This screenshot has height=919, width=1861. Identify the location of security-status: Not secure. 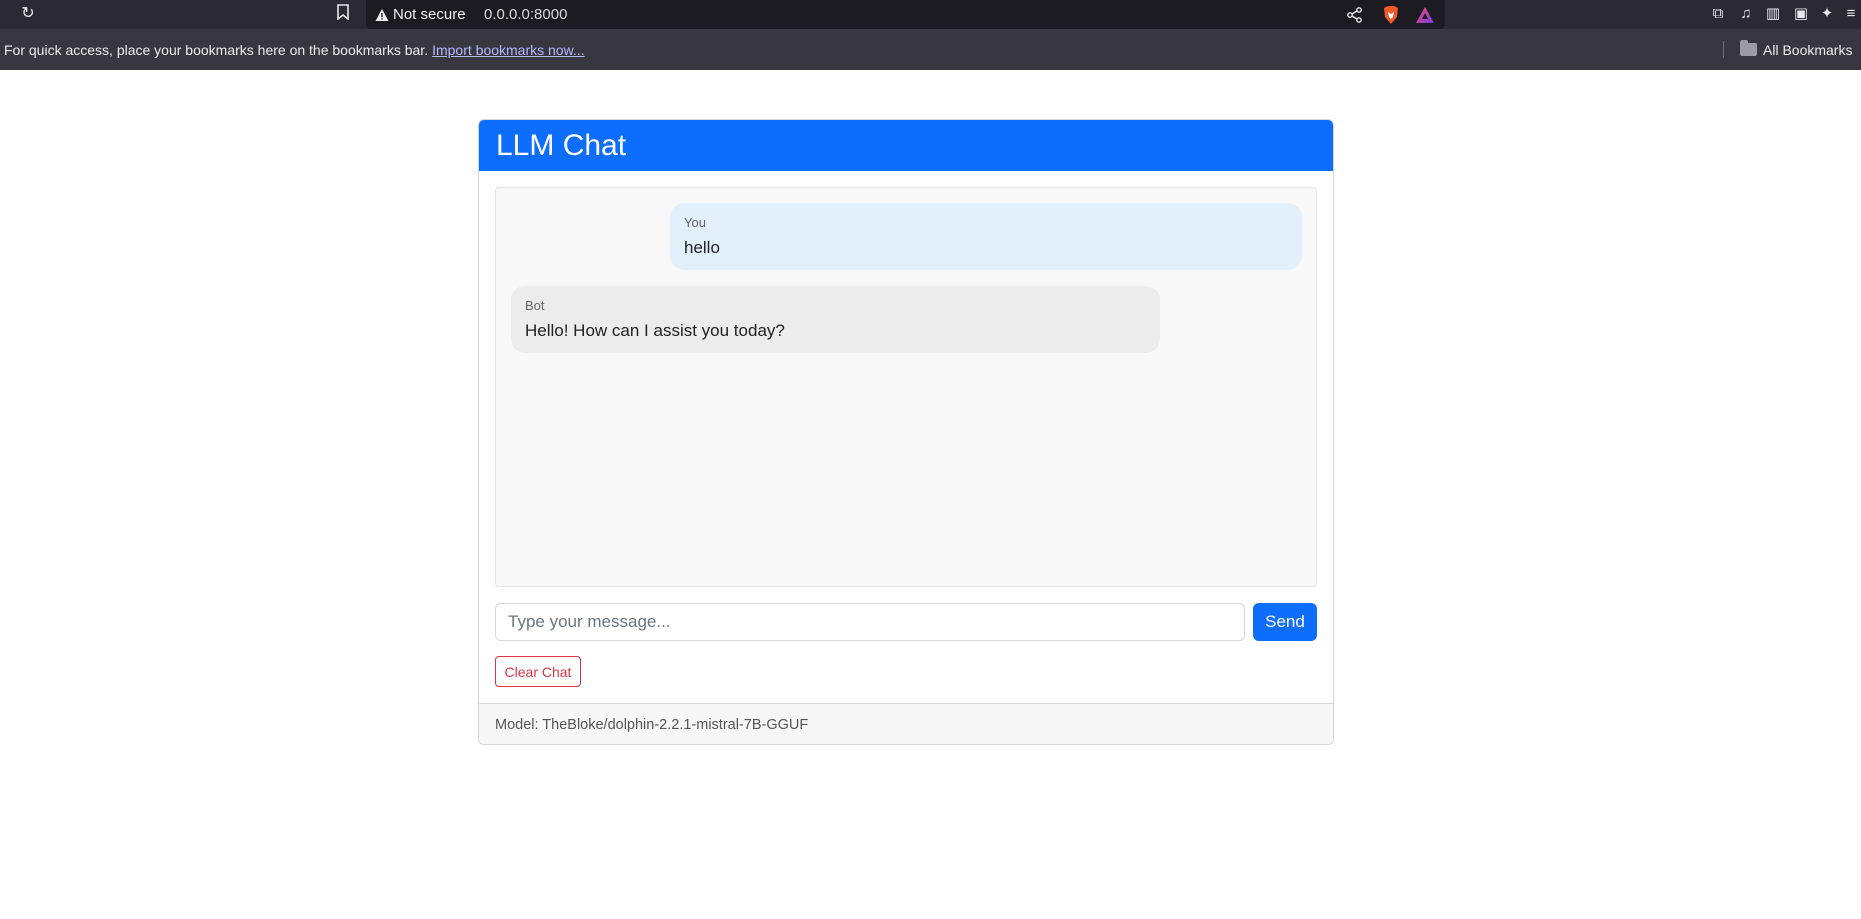
(429, 14).